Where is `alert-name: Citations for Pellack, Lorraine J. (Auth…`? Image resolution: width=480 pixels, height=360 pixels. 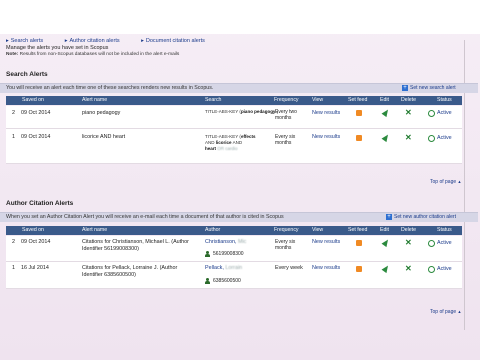
alert-name: Citations for Pellack, Lorraine J. (Auth… is located at coordinates (130, 271).